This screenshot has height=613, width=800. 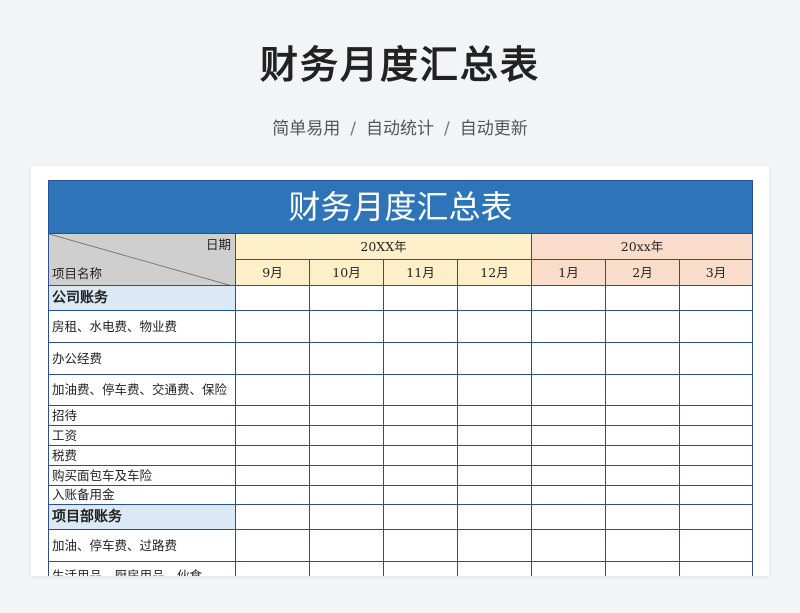 I want to click on row-label: 生活用品、厨房用品、伙食, so click(x=142, y=568).